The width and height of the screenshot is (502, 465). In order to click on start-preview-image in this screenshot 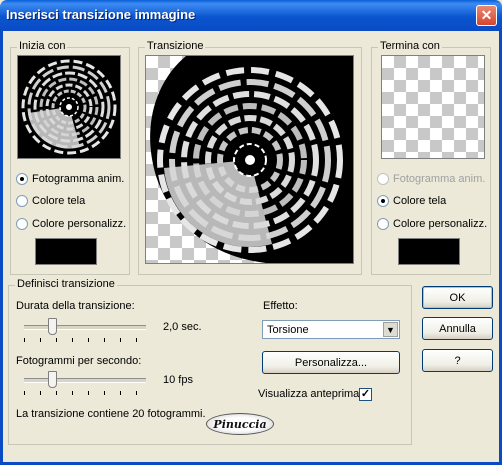, I will do `click(69, 107)`.